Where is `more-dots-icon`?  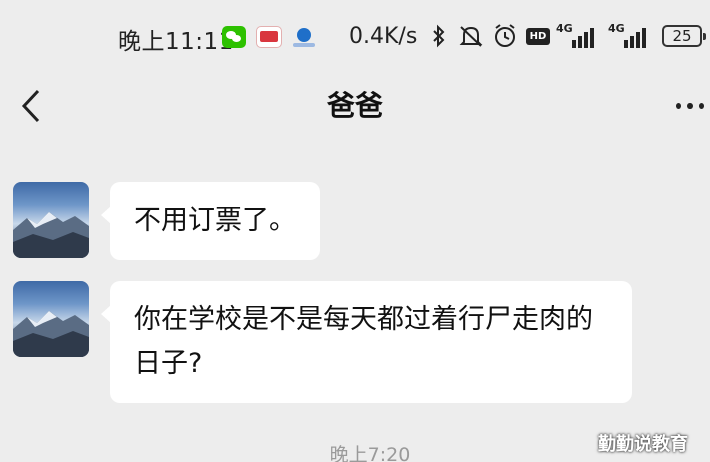
more-dots-icon is located at coordinates (679, 106).